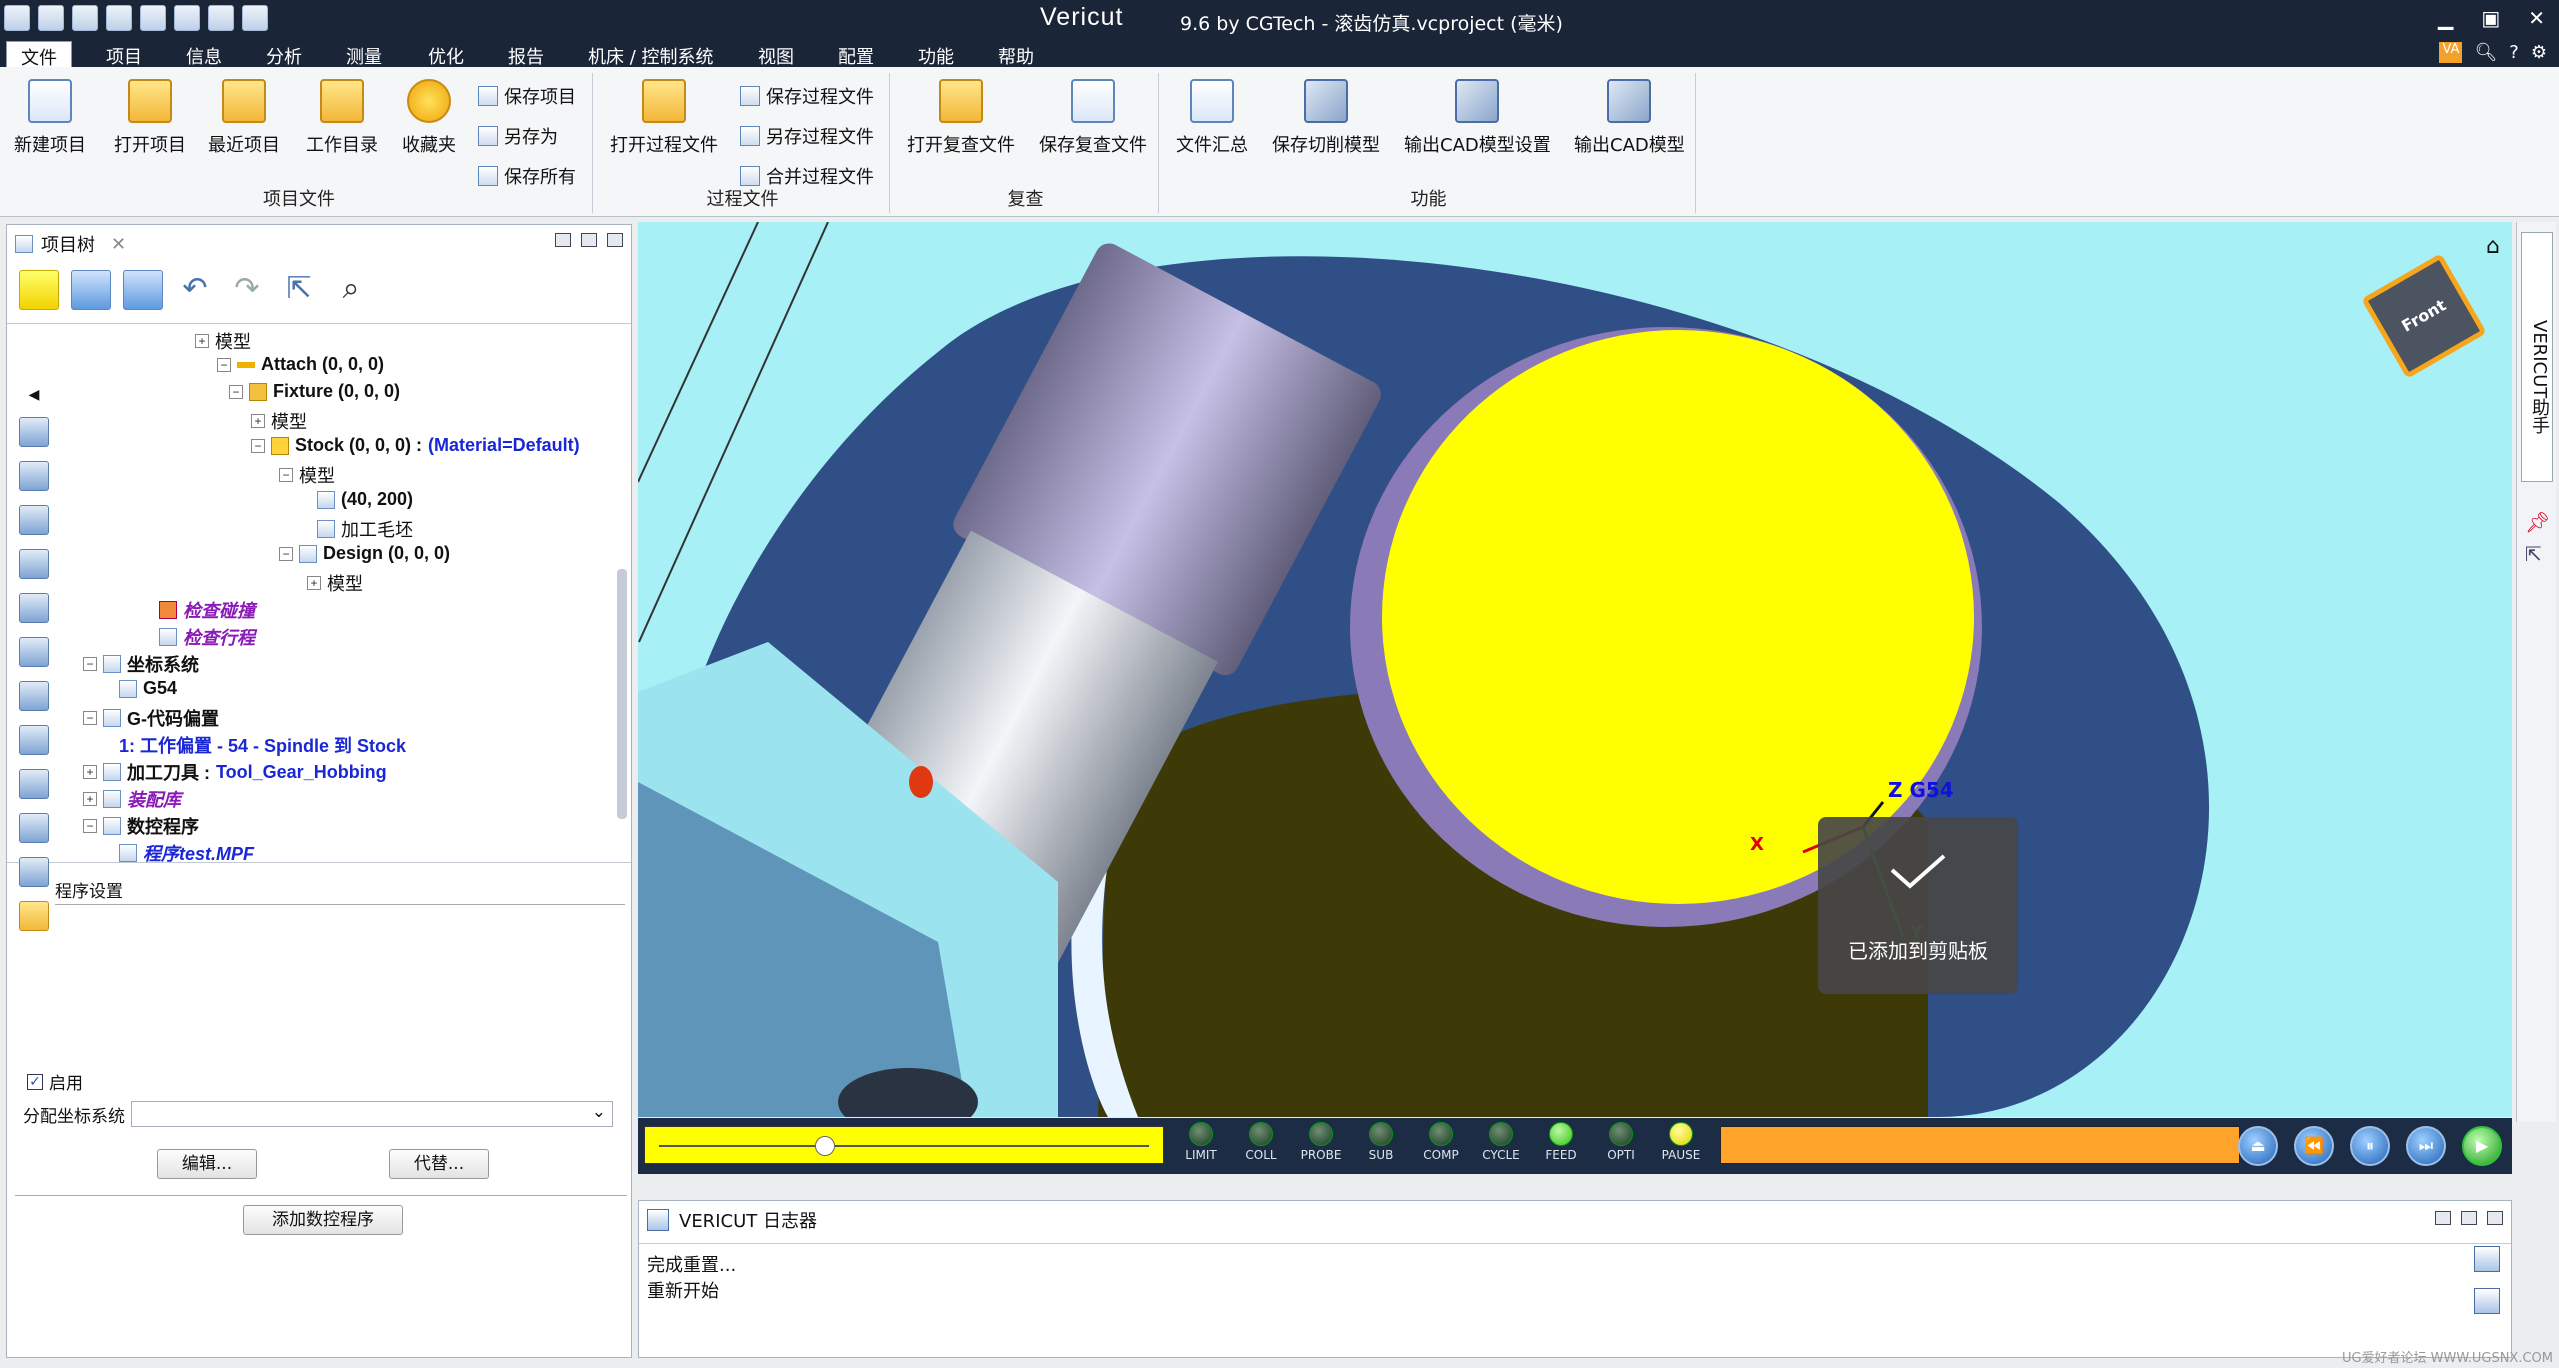  I want to click on tree-node-fixture: − Fixture (0, 0, 0), so click(314, 391).